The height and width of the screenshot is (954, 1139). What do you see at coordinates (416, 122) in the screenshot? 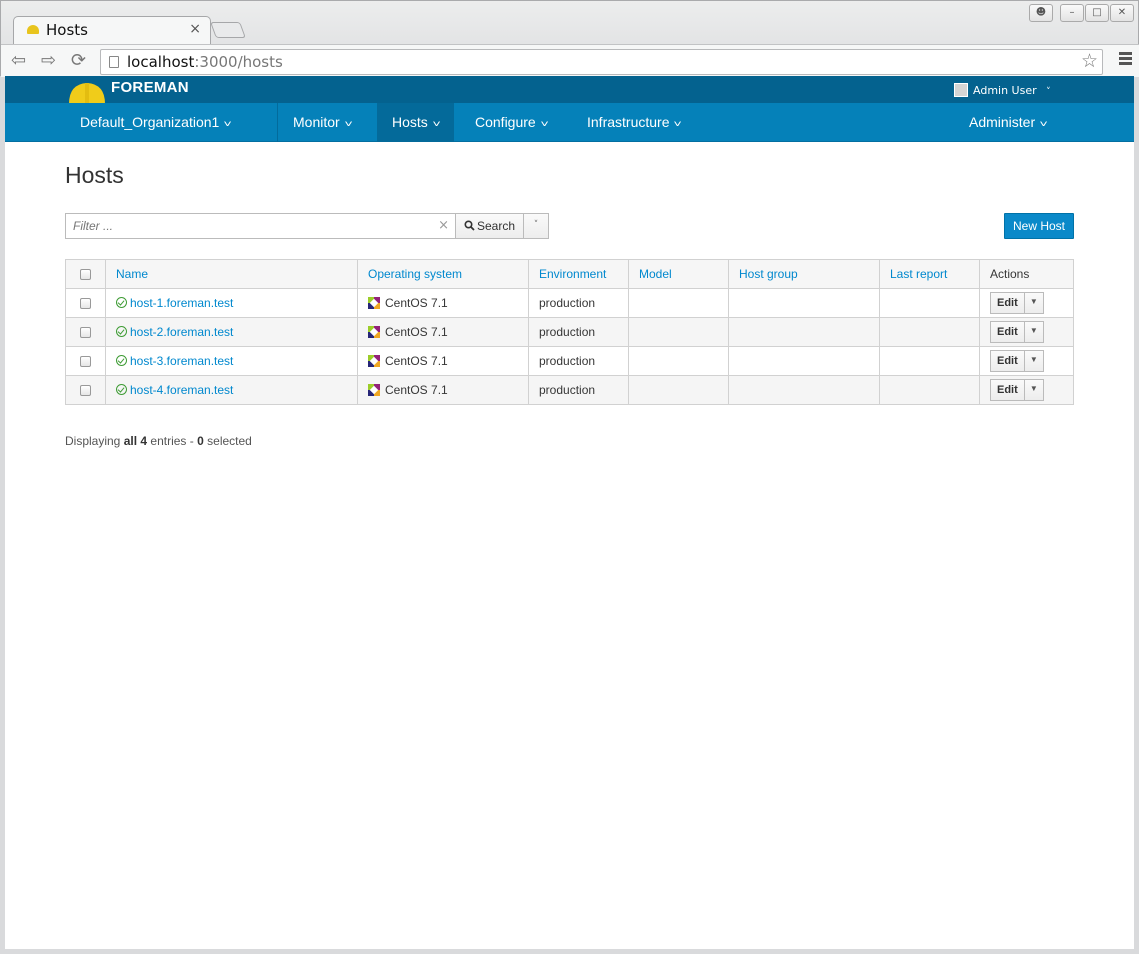
I see `nav-hosts: Hosts ˅` at bounding box center [416, 122].